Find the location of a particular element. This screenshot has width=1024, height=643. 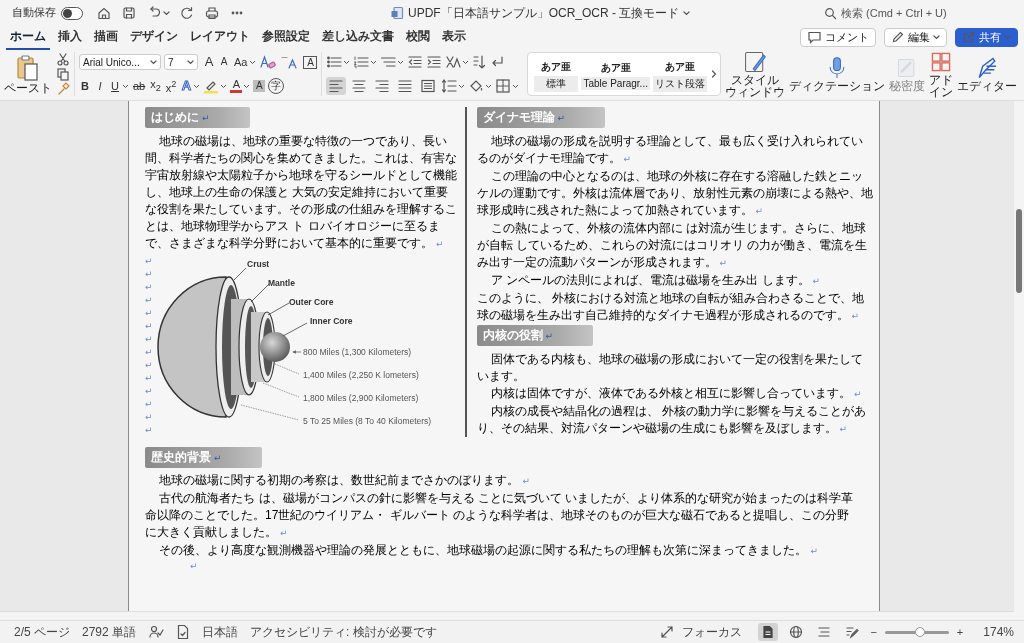

ribbon-tab: デザイン is located at coordinates (154, 37).